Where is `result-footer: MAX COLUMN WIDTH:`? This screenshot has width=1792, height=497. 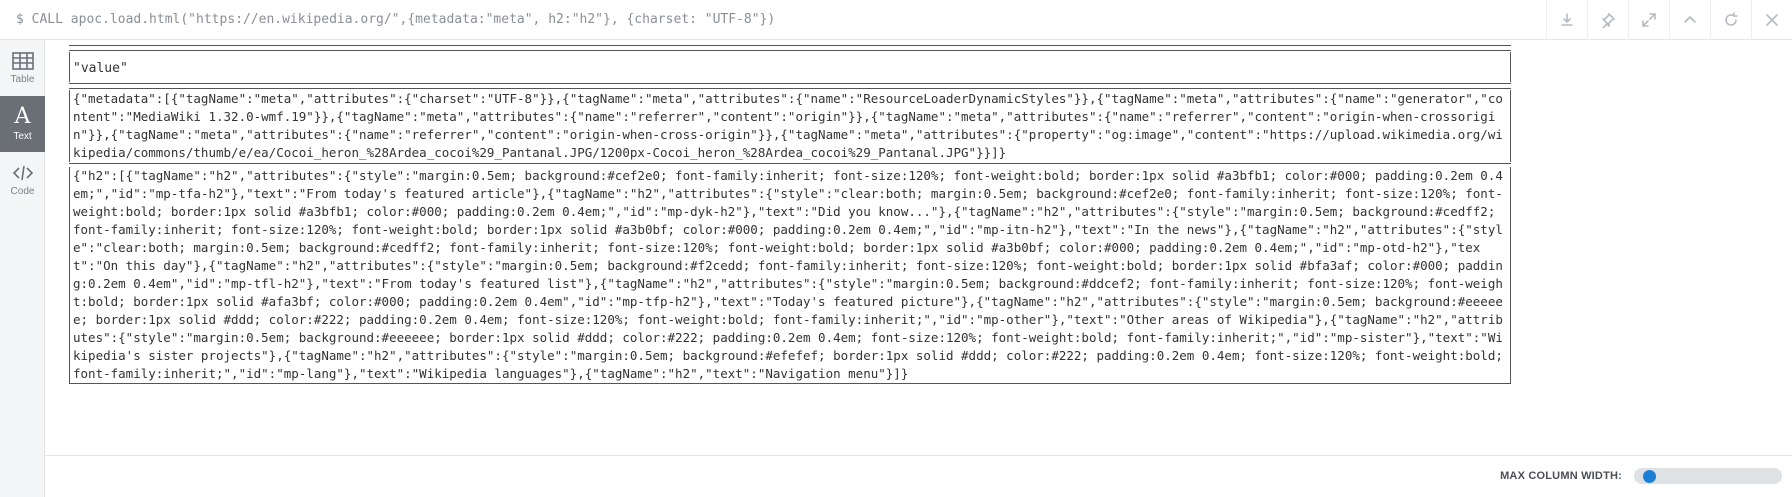 result-footer: MAX COLUMN WIDTH: is located at coordinates (918, 476).